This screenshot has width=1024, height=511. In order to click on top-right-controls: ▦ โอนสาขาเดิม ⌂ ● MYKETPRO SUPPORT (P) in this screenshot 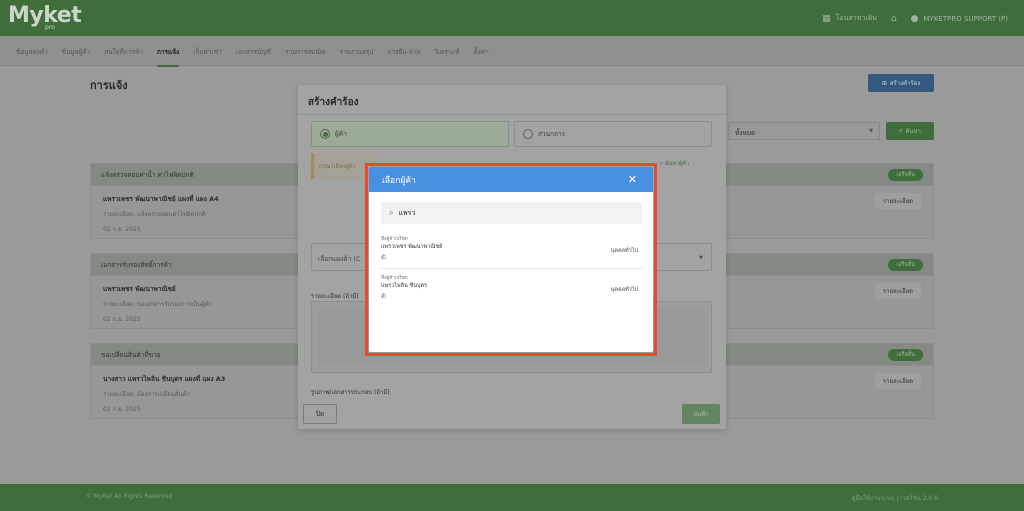, I will do `click(915, 18)`.